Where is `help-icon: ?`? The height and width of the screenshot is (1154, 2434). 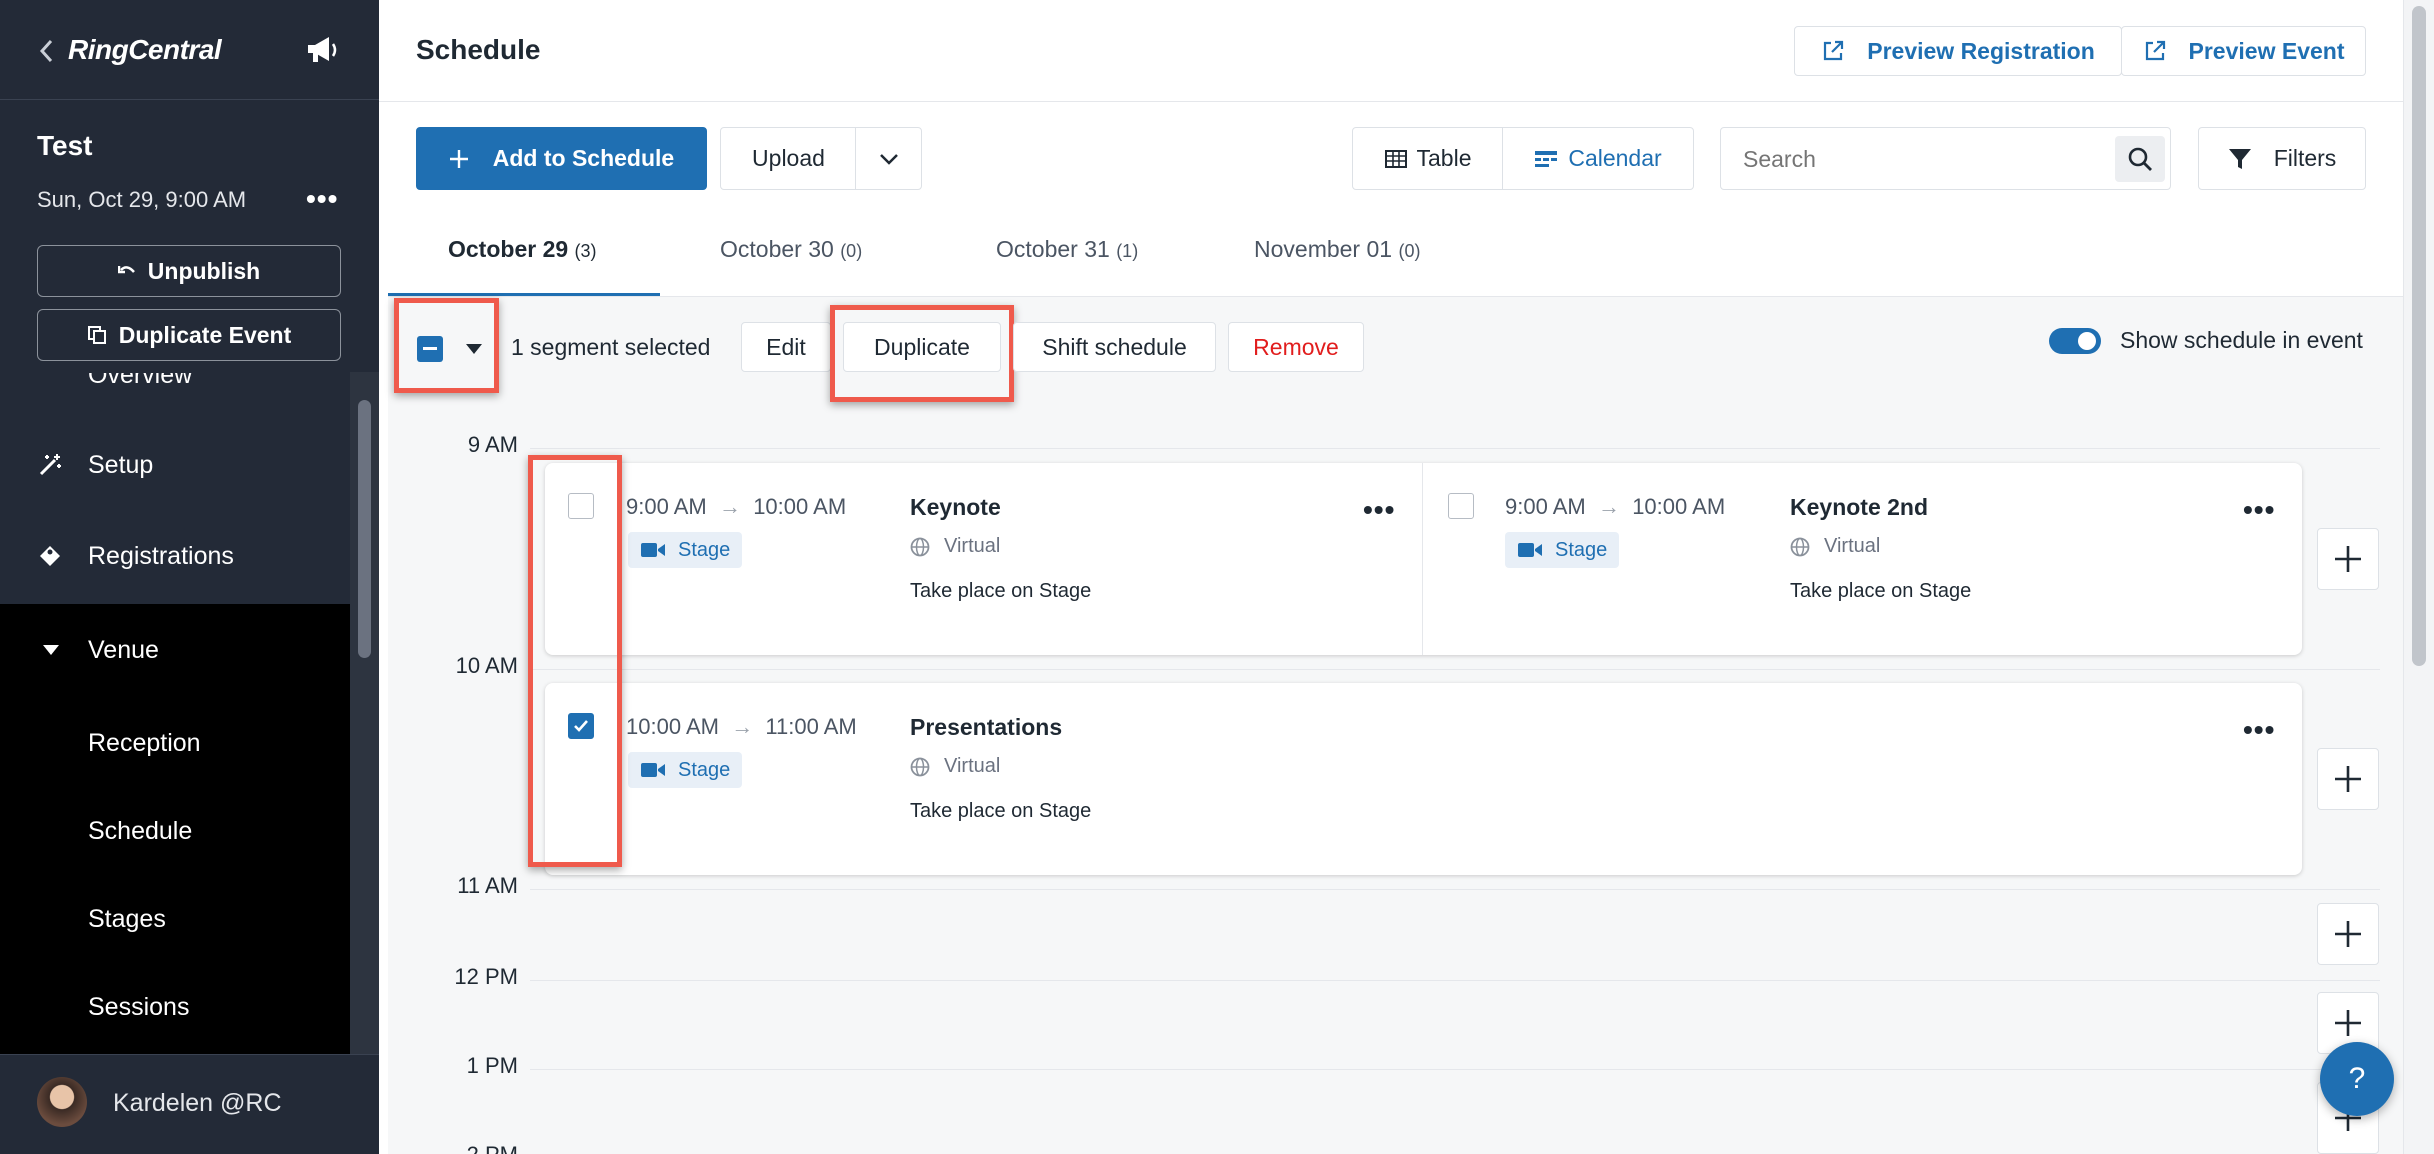
help-icon: ? is located at coordinates (2357, 1078).